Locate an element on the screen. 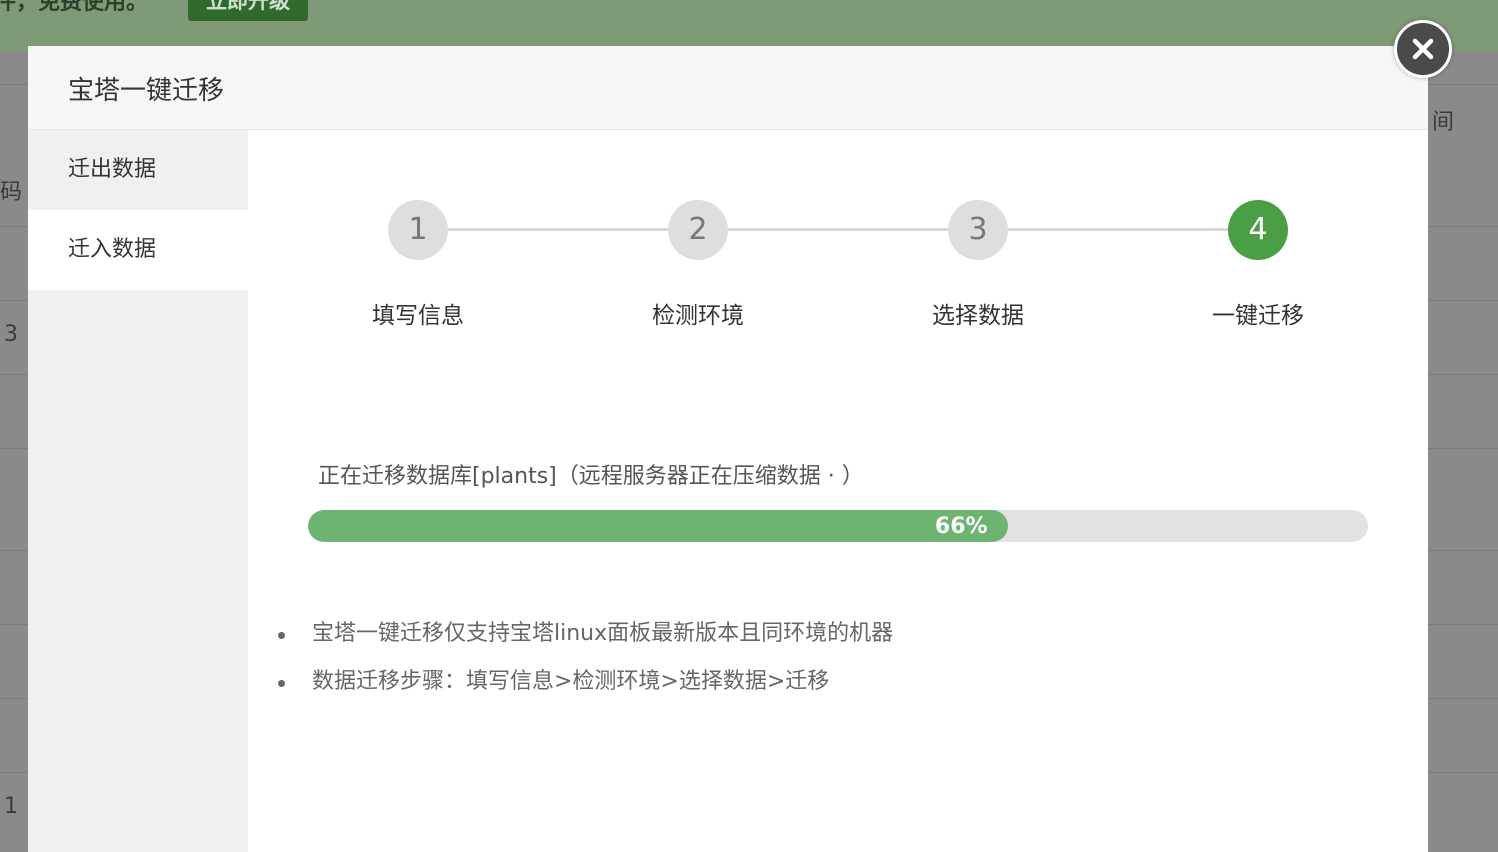 This screenshot has height=852, width=1498. close-icon is located at coordinates (1423, 49).